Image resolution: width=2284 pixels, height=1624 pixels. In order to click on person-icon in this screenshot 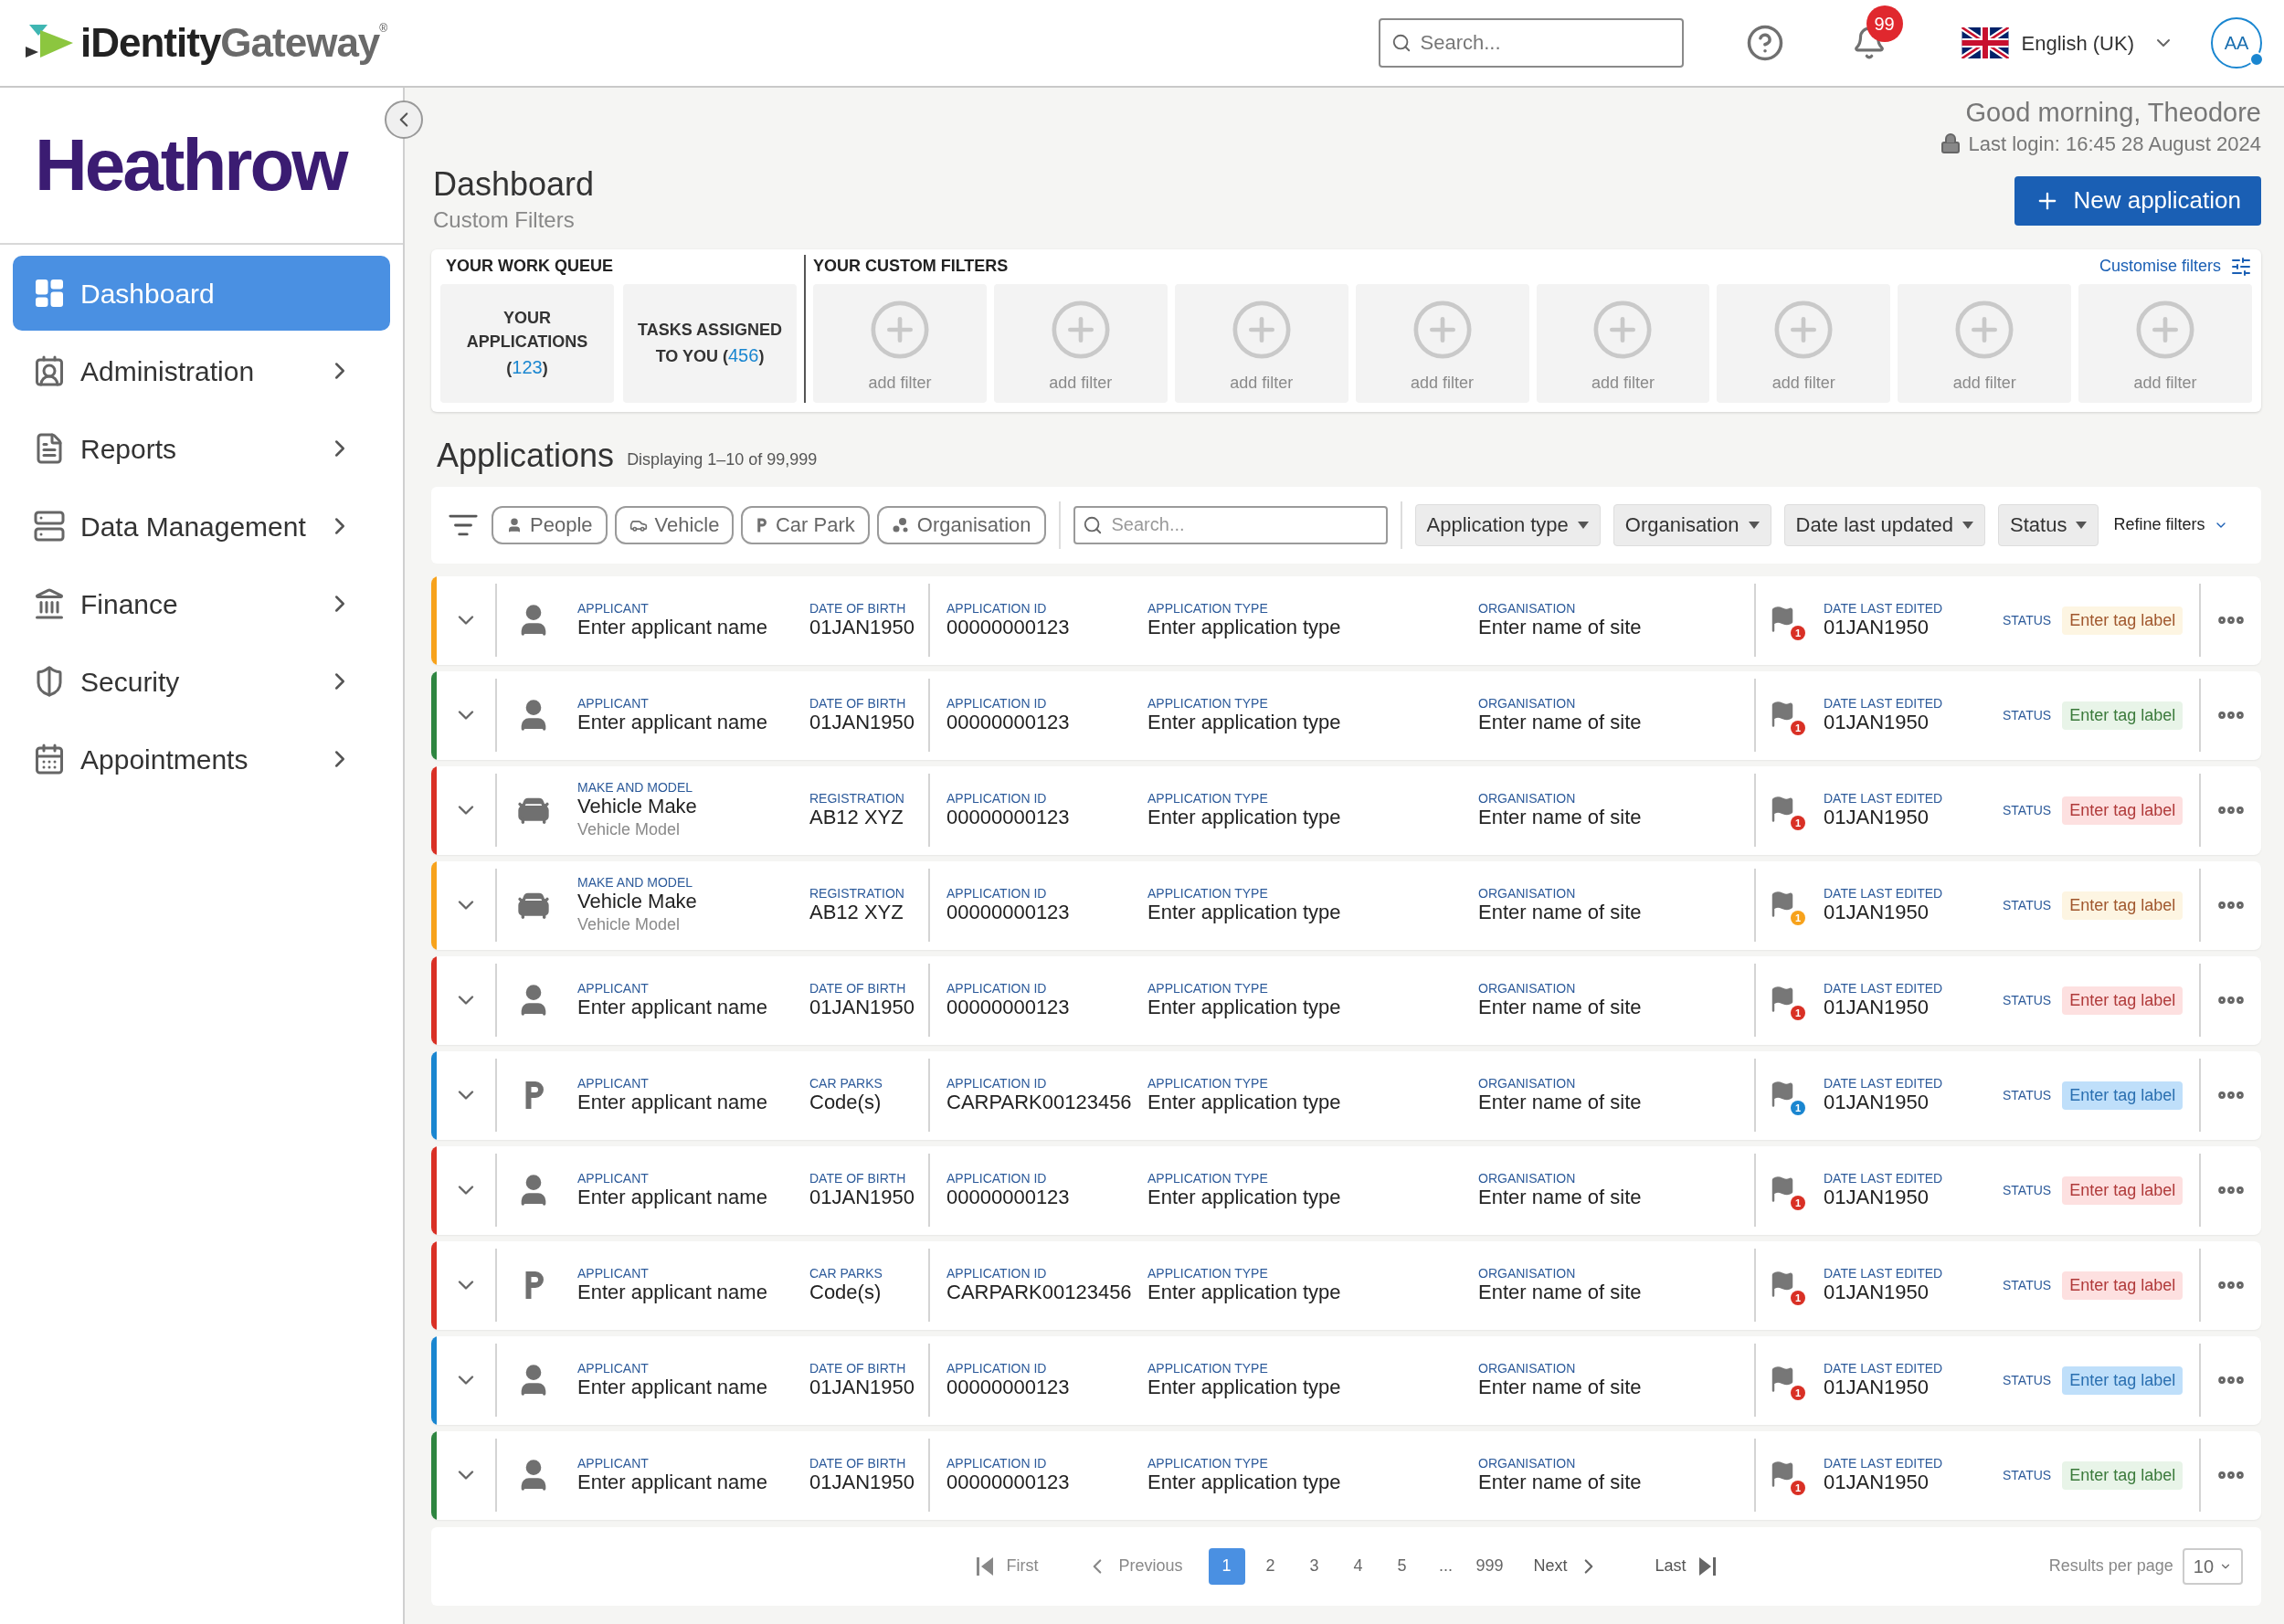, I will do `click(514, 525)`.